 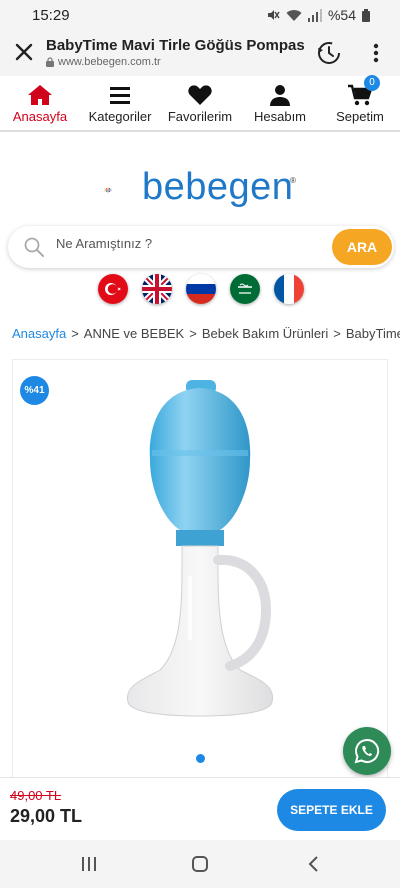 What do you see at coordinates (245, 289) in the screenshot?
I see `flag-ar-icon` at bounding box center [245, 289].